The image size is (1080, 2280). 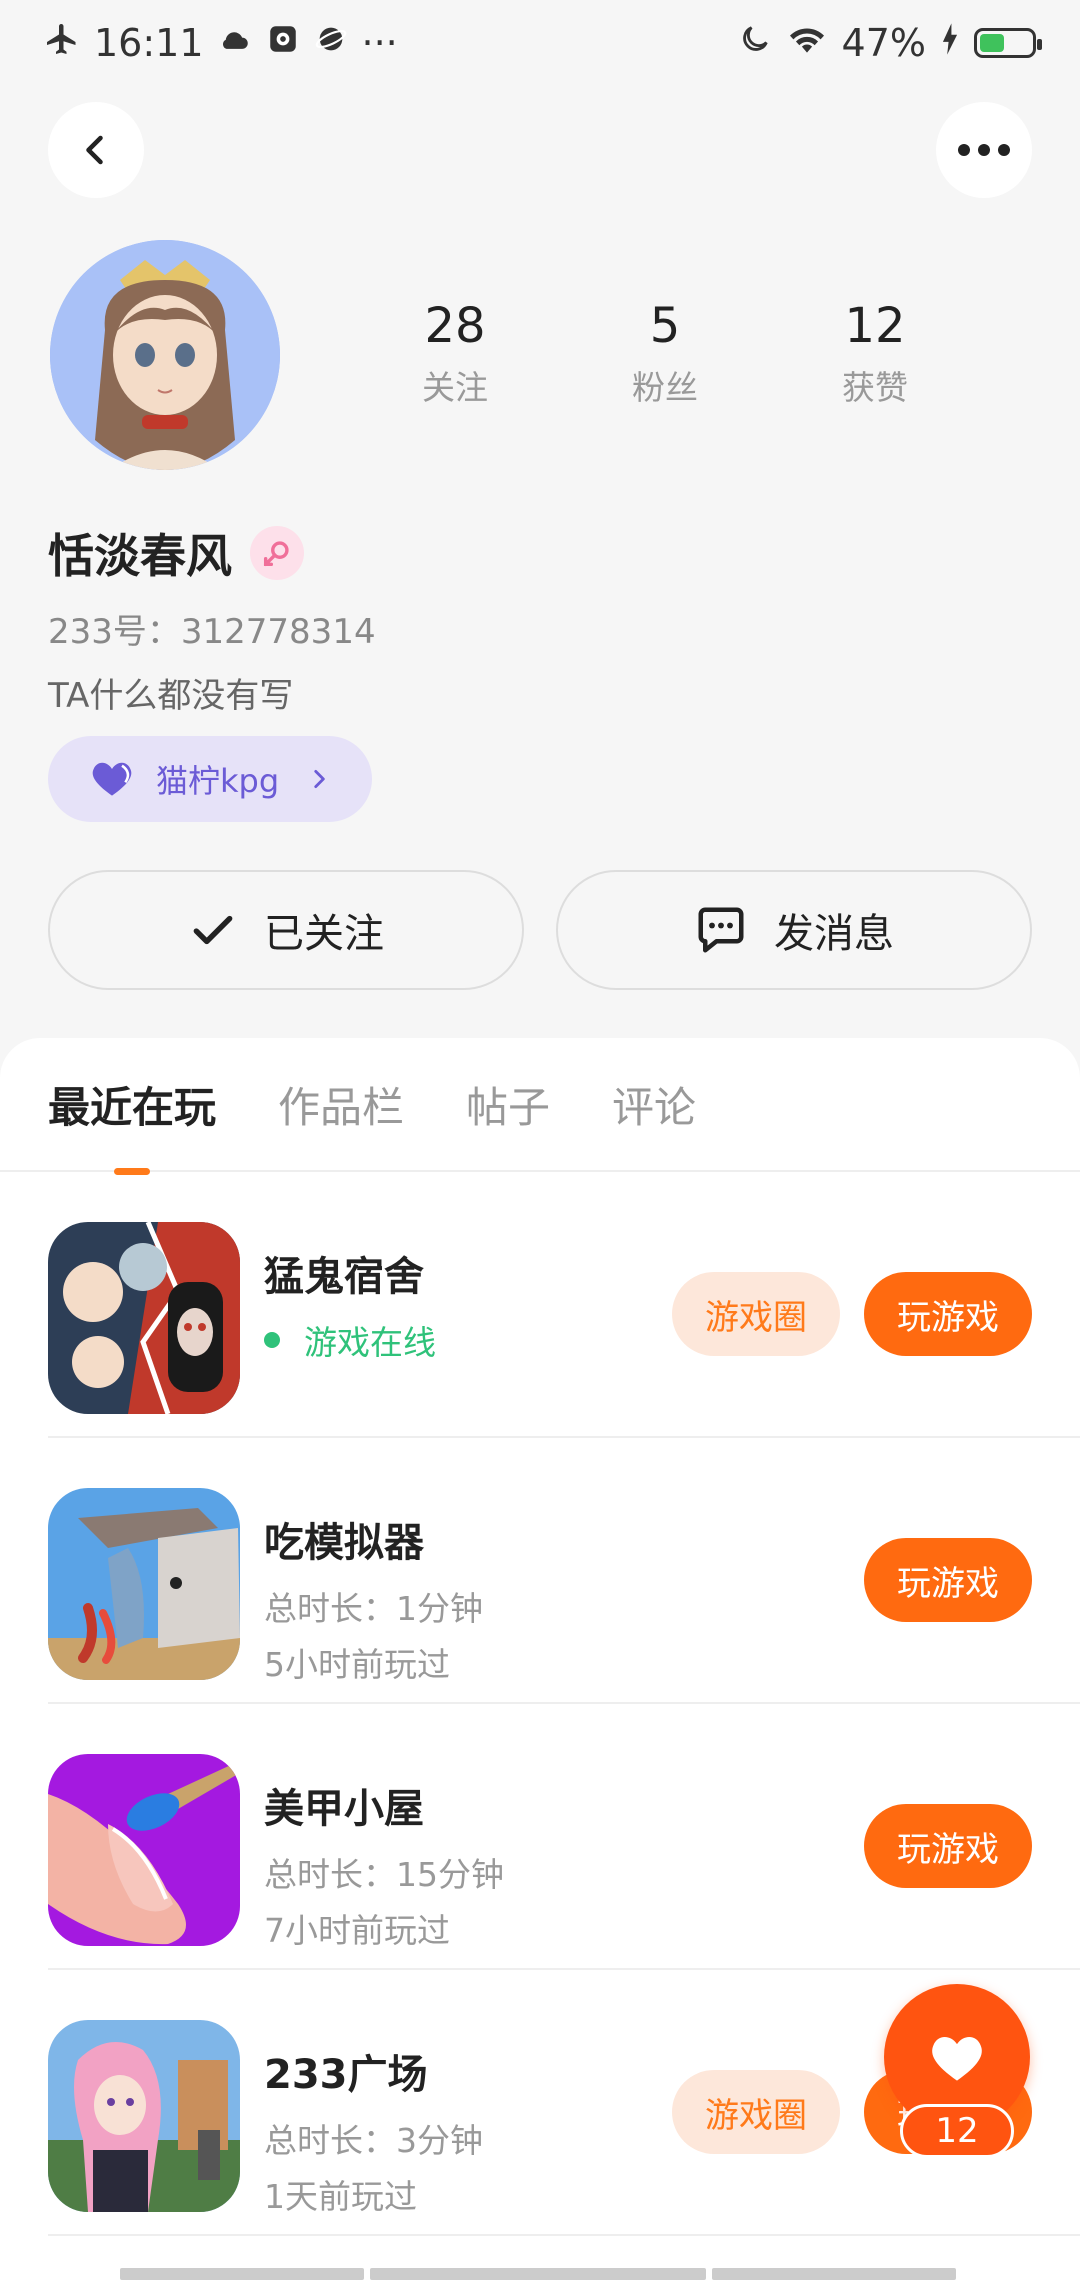 What do you see at coordinates (346, 2075) in the screenshot?
I see `game-title: 233广场` at bounding box center [346, 2075].